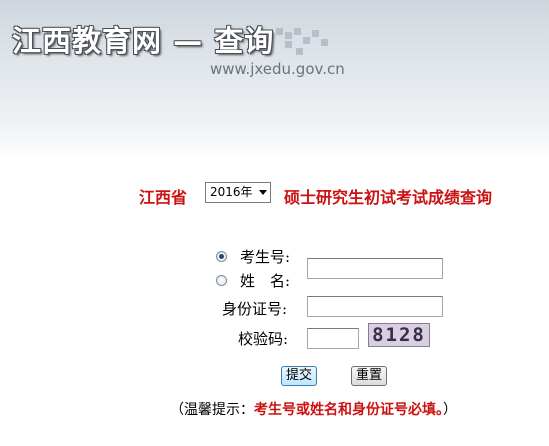 This screenshot has width=549, height=446. What do you see at coordinates (277, 69) in the screenshot?
I see `site-url: www.jxedu.gov.cn` at bounding box center [277, 69].